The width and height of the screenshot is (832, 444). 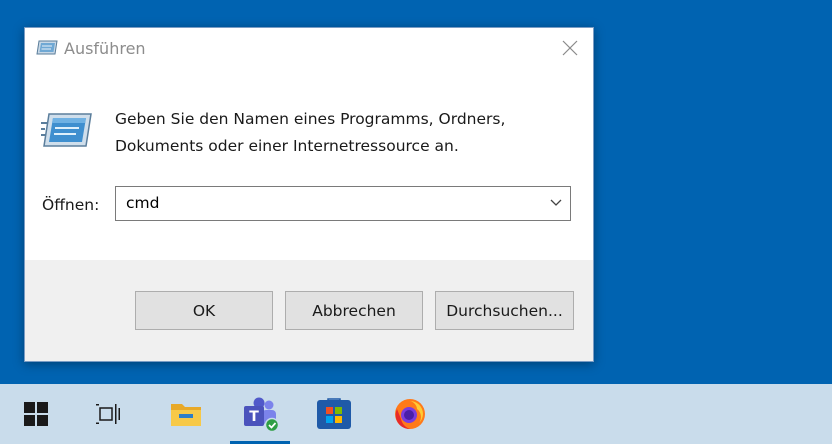 I want to click on file-explorer-button, so click(x=186, y=414).